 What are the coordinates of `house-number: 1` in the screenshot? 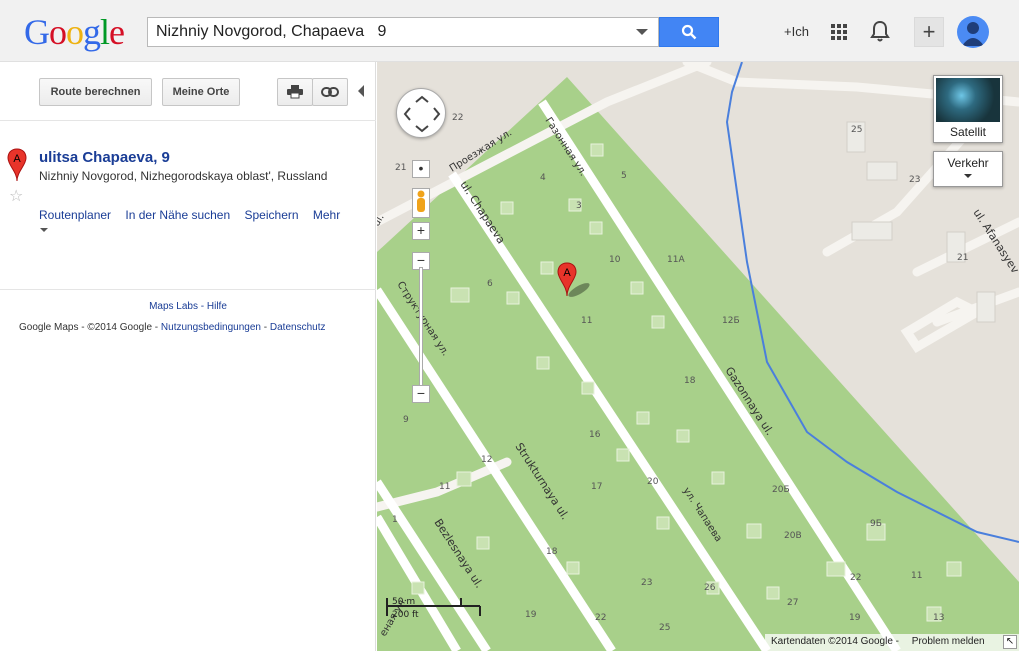 It's located at (395, 520).